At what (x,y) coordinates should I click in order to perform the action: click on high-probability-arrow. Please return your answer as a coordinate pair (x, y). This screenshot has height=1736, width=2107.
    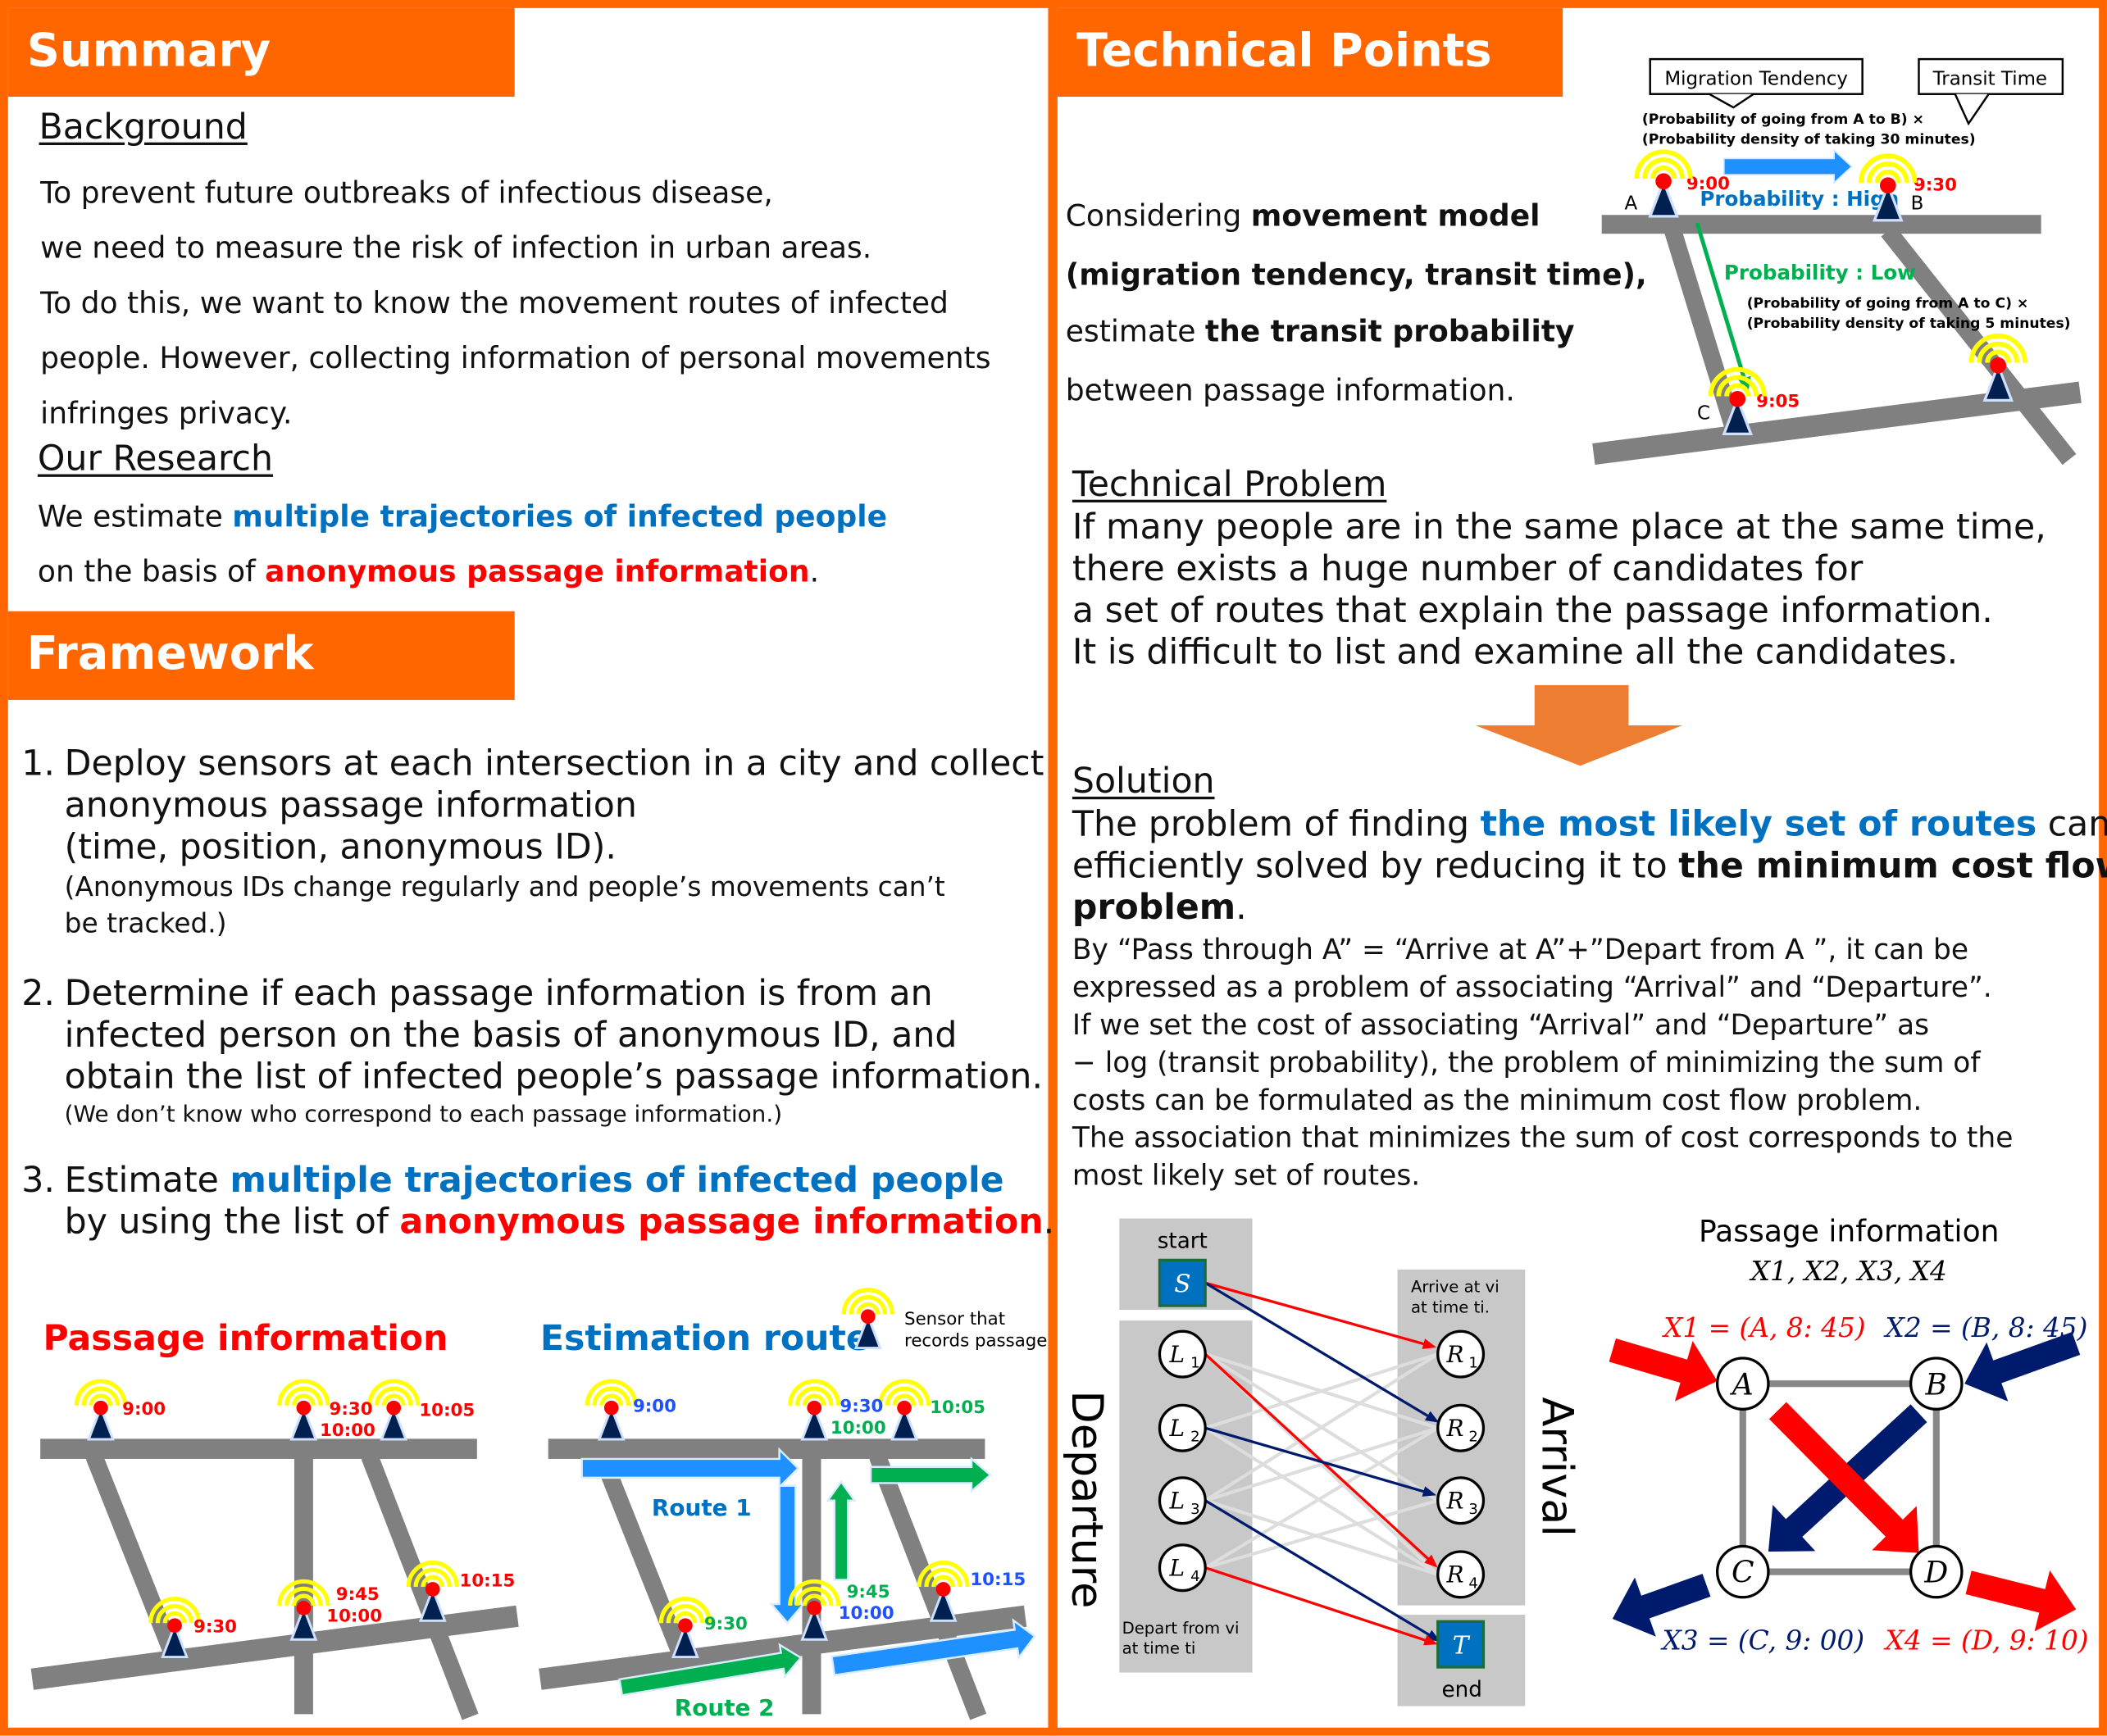
    Looking at the image, I should click on (1788, 166).